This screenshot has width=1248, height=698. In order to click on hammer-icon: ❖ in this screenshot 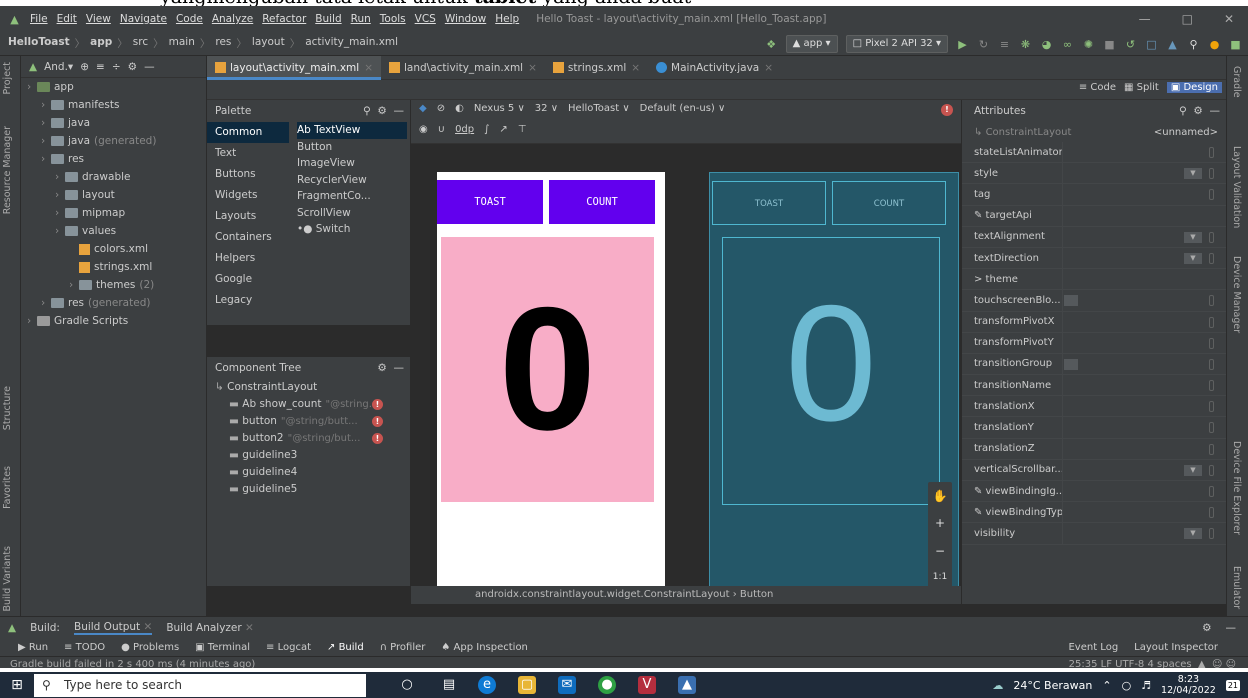, I will do `click(771, 44)`.